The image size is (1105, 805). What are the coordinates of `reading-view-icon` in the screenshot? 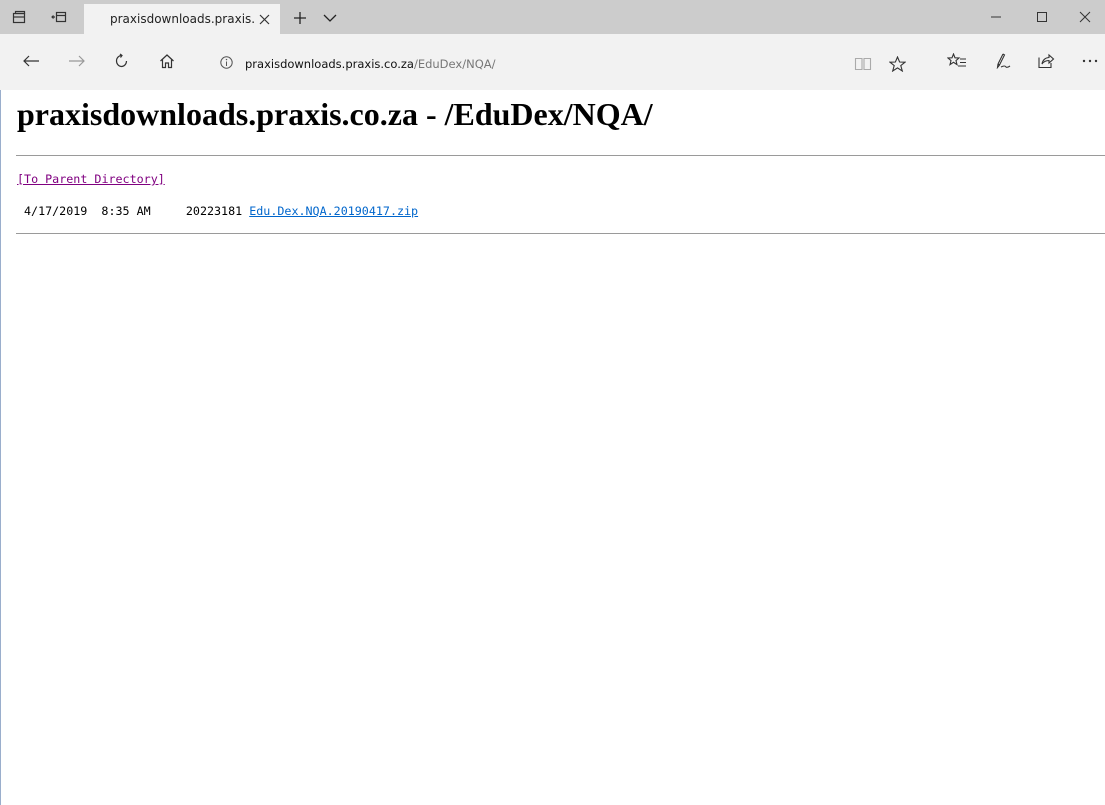 It's located at (863, 64).